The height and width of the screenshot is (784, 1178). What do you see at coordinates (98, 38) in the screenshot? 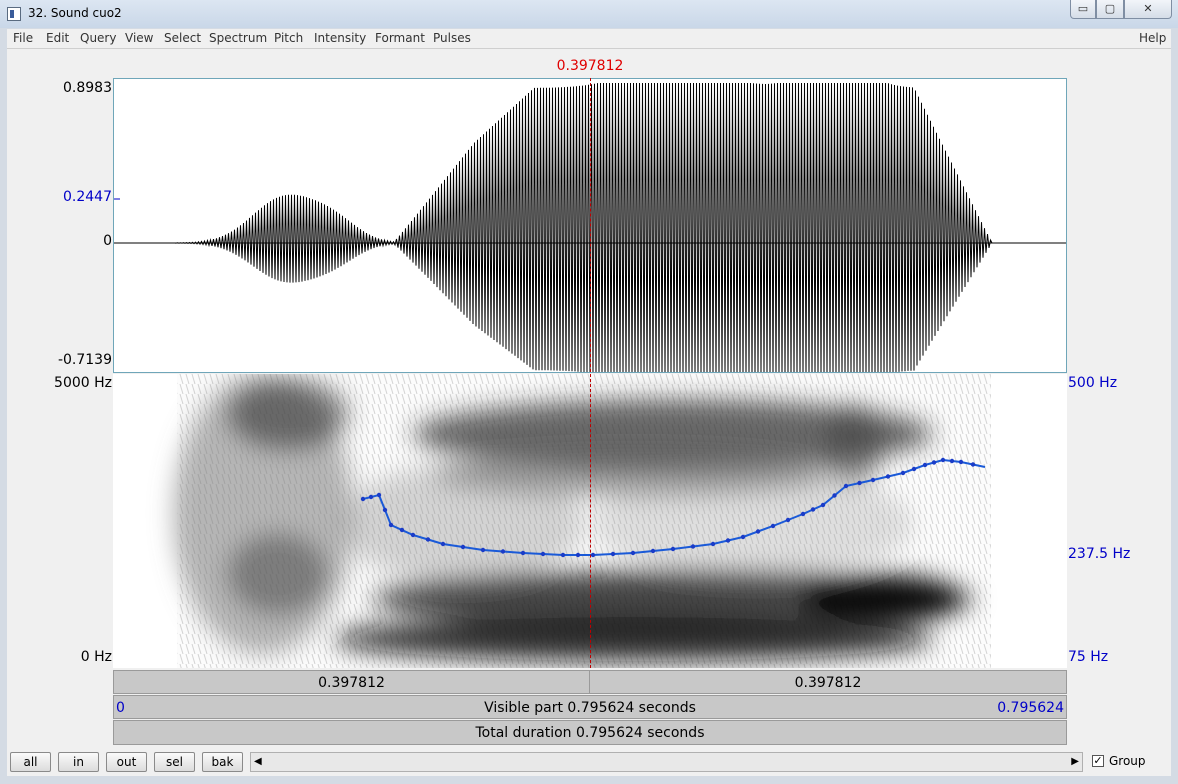
I see `menu-query: Query` at bounding box center [98, 38].